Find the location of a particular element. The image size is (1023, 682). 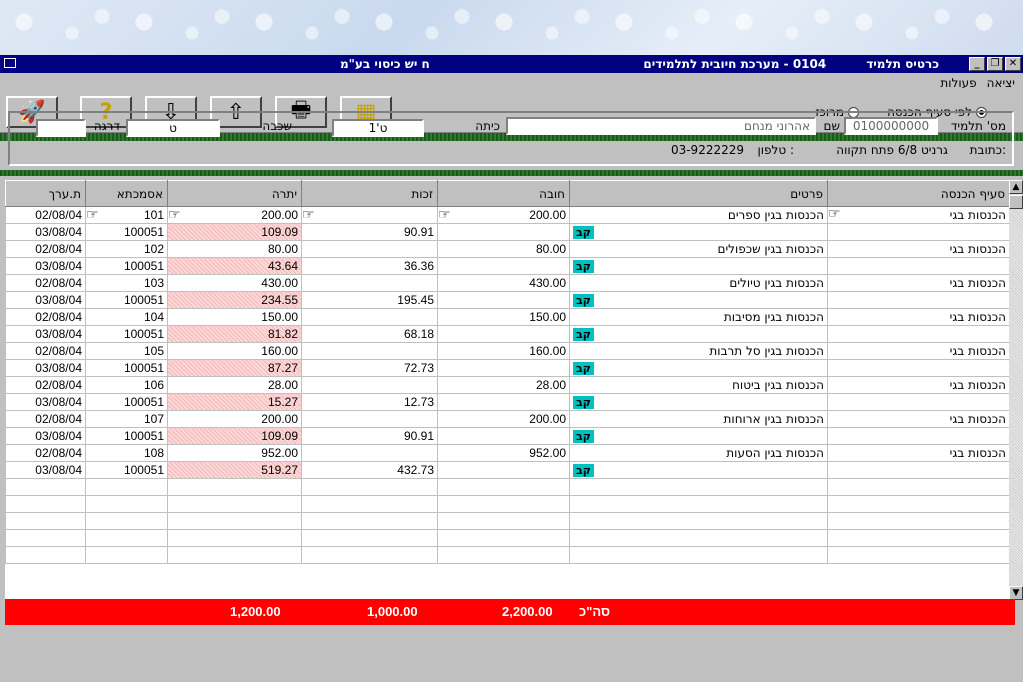

close-button: ✕ is located at coordinates (1013, 64).